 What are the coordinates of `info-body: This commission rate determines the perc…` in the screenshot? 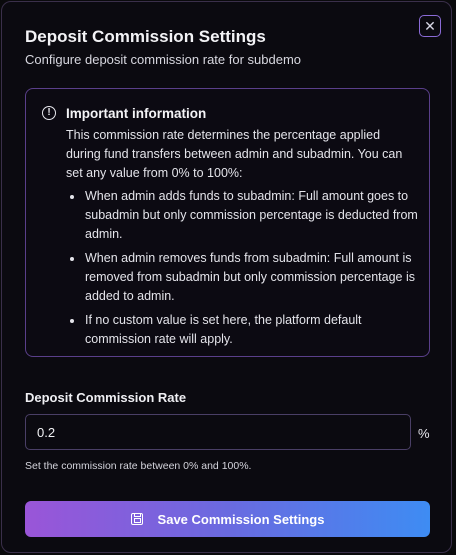 It's located at (234, 154).